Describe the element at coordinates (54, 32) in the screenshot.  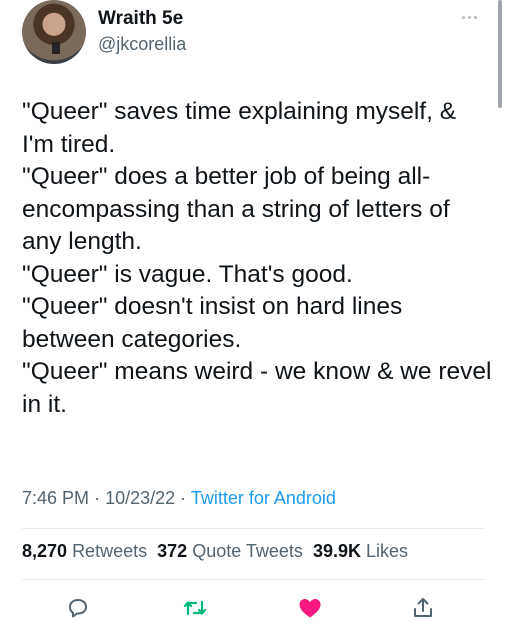
I see `avatar` at that location.